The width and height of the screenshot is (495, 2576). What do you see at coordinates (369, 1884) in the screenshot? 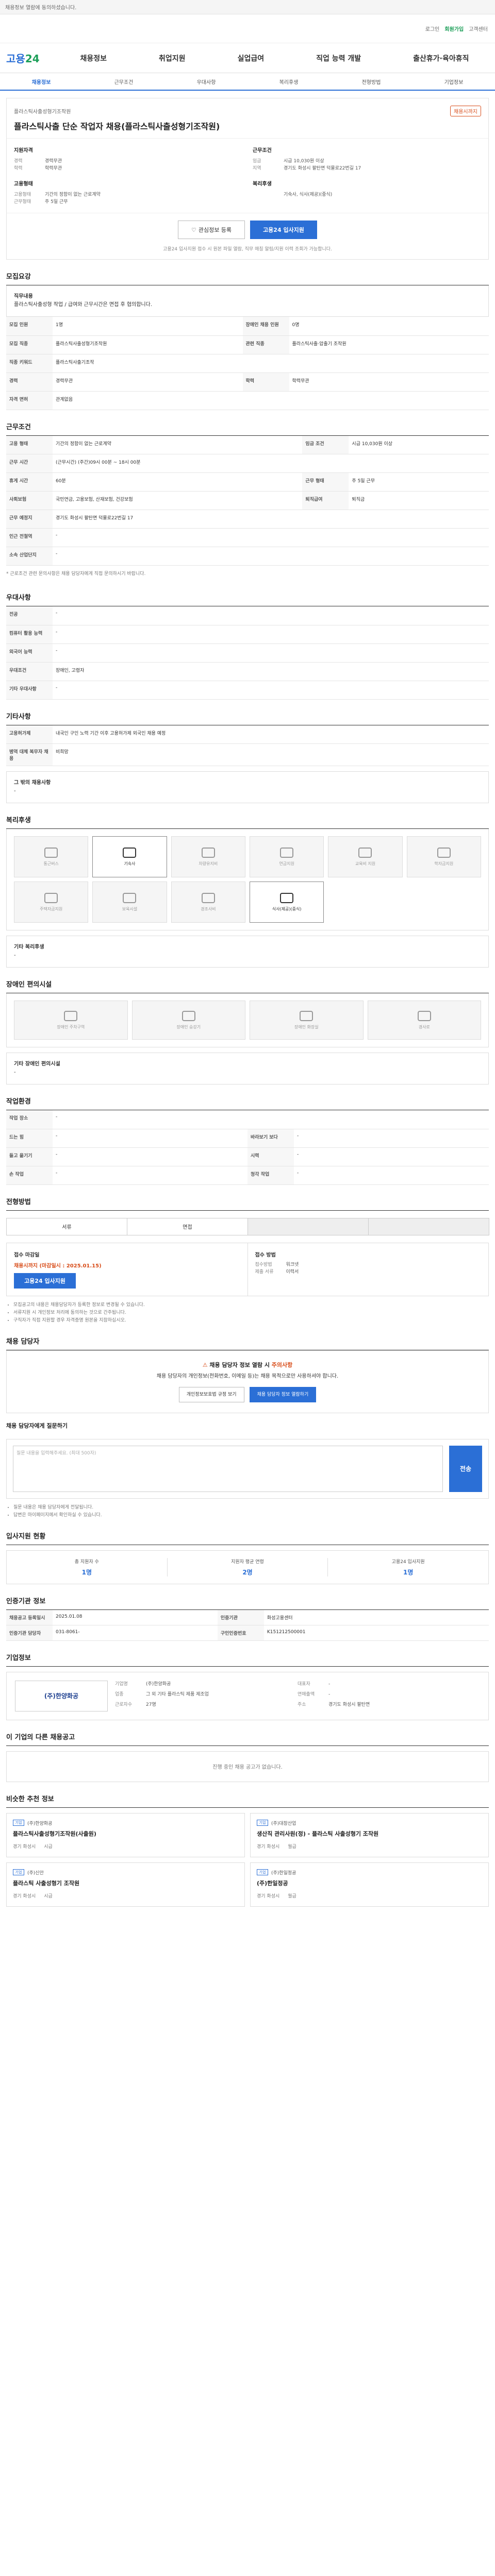
I see `recommend-card: 기업 (주)한일정공 (주)한일정공 경기 화성시 월급` at bounding box center [369, 1884].